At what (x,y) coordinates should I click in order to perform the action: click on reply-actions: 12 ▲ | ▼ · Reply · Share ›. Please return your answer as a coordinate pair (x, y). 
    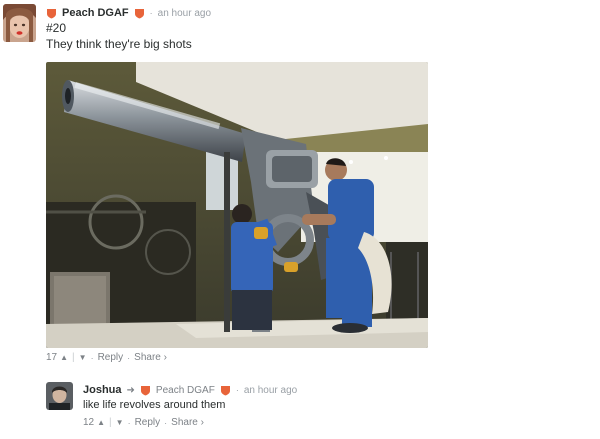
    Looking at the image, I should click on (143, 422).